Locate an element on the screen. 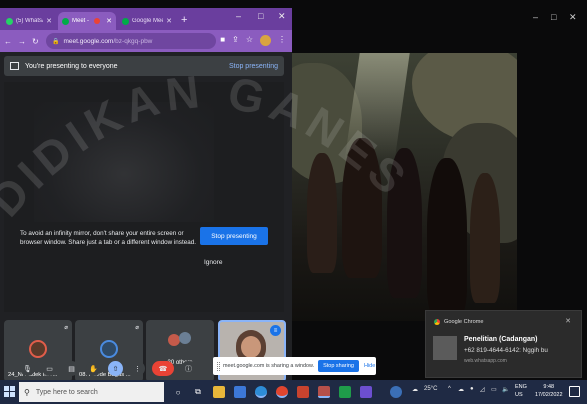  minimize-button: – is located at coordinates (238, 16).